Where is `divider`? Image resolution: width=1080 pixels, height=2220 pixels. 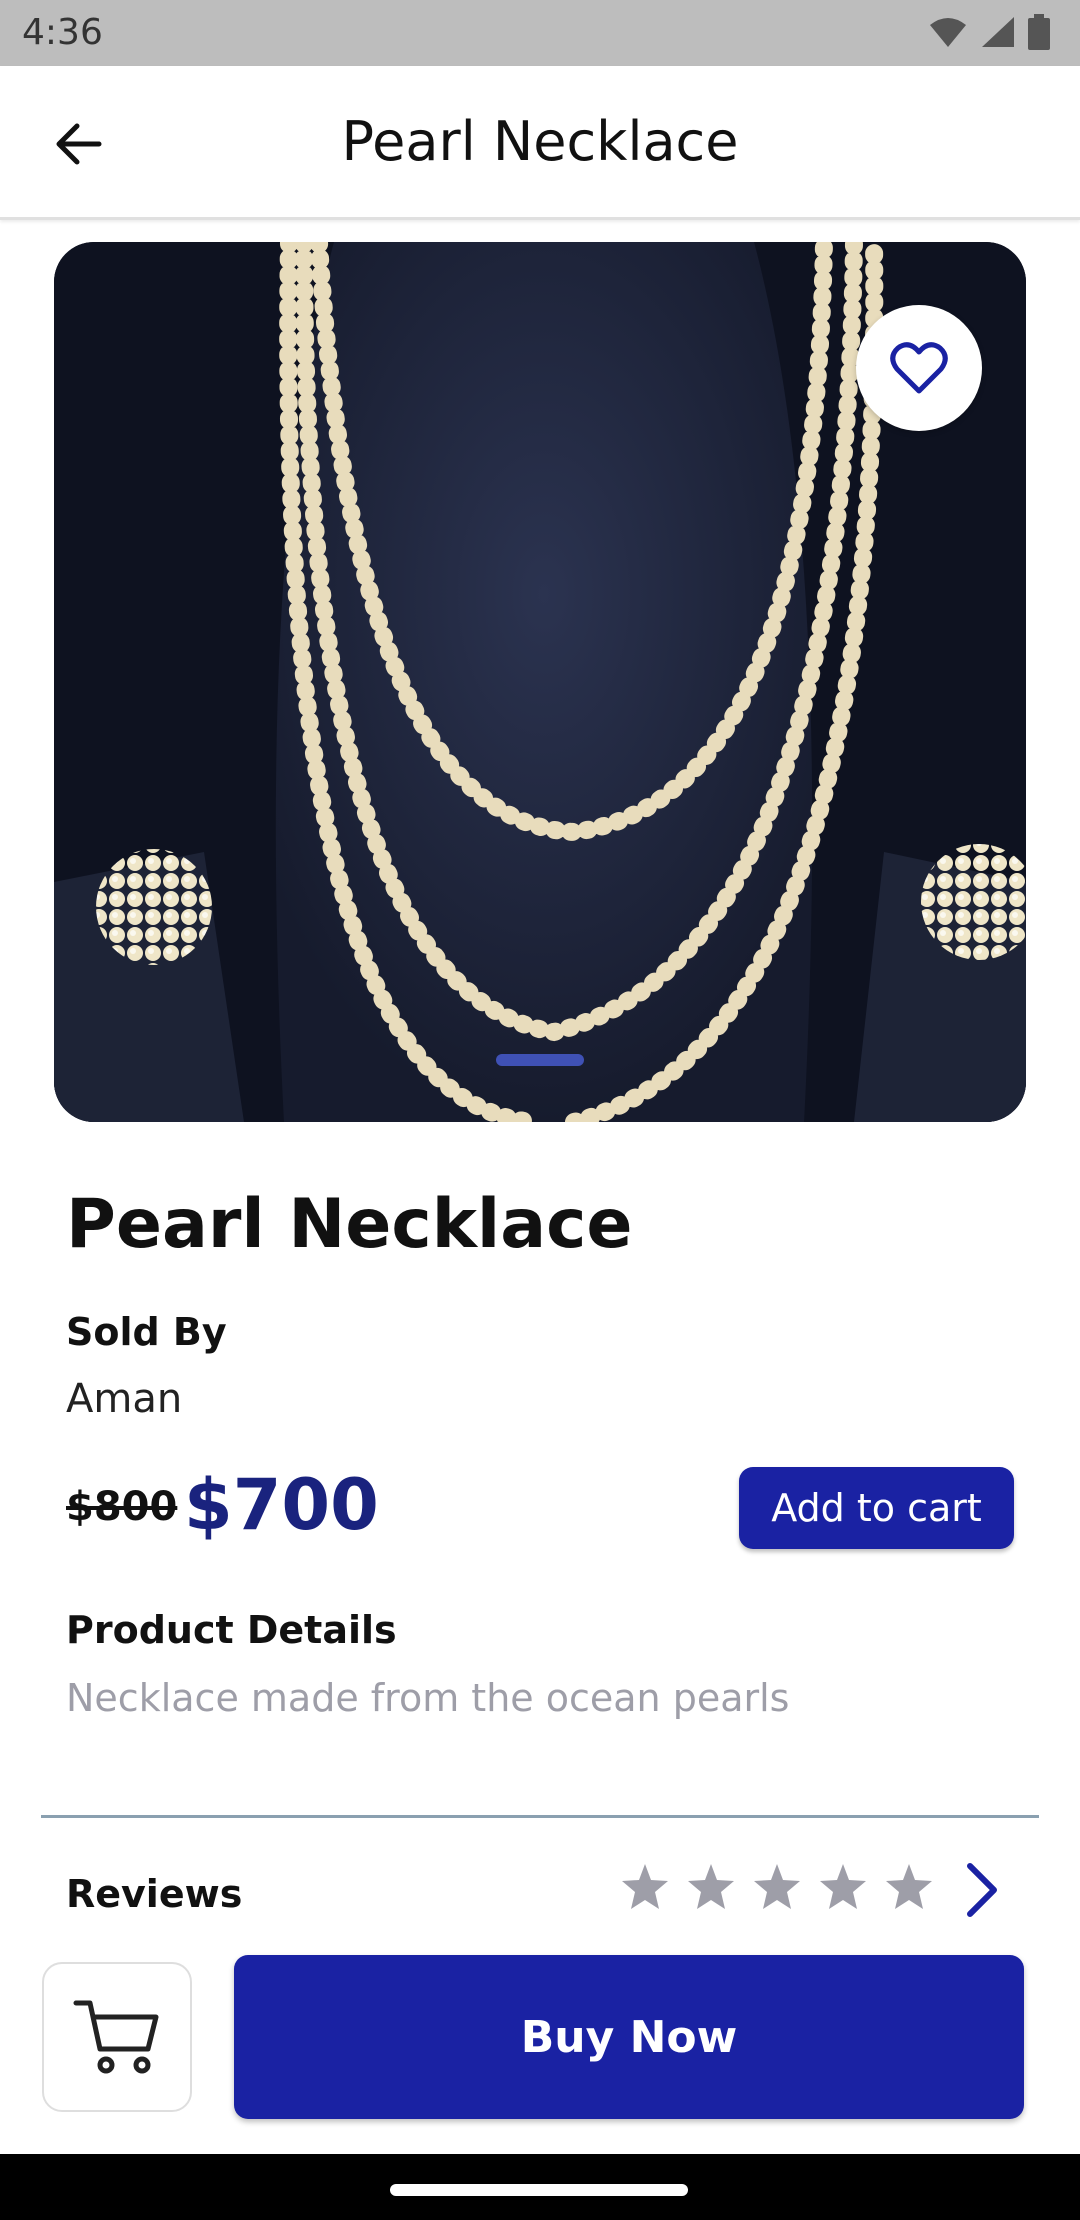 divider is located at coordinates (540, 1816).